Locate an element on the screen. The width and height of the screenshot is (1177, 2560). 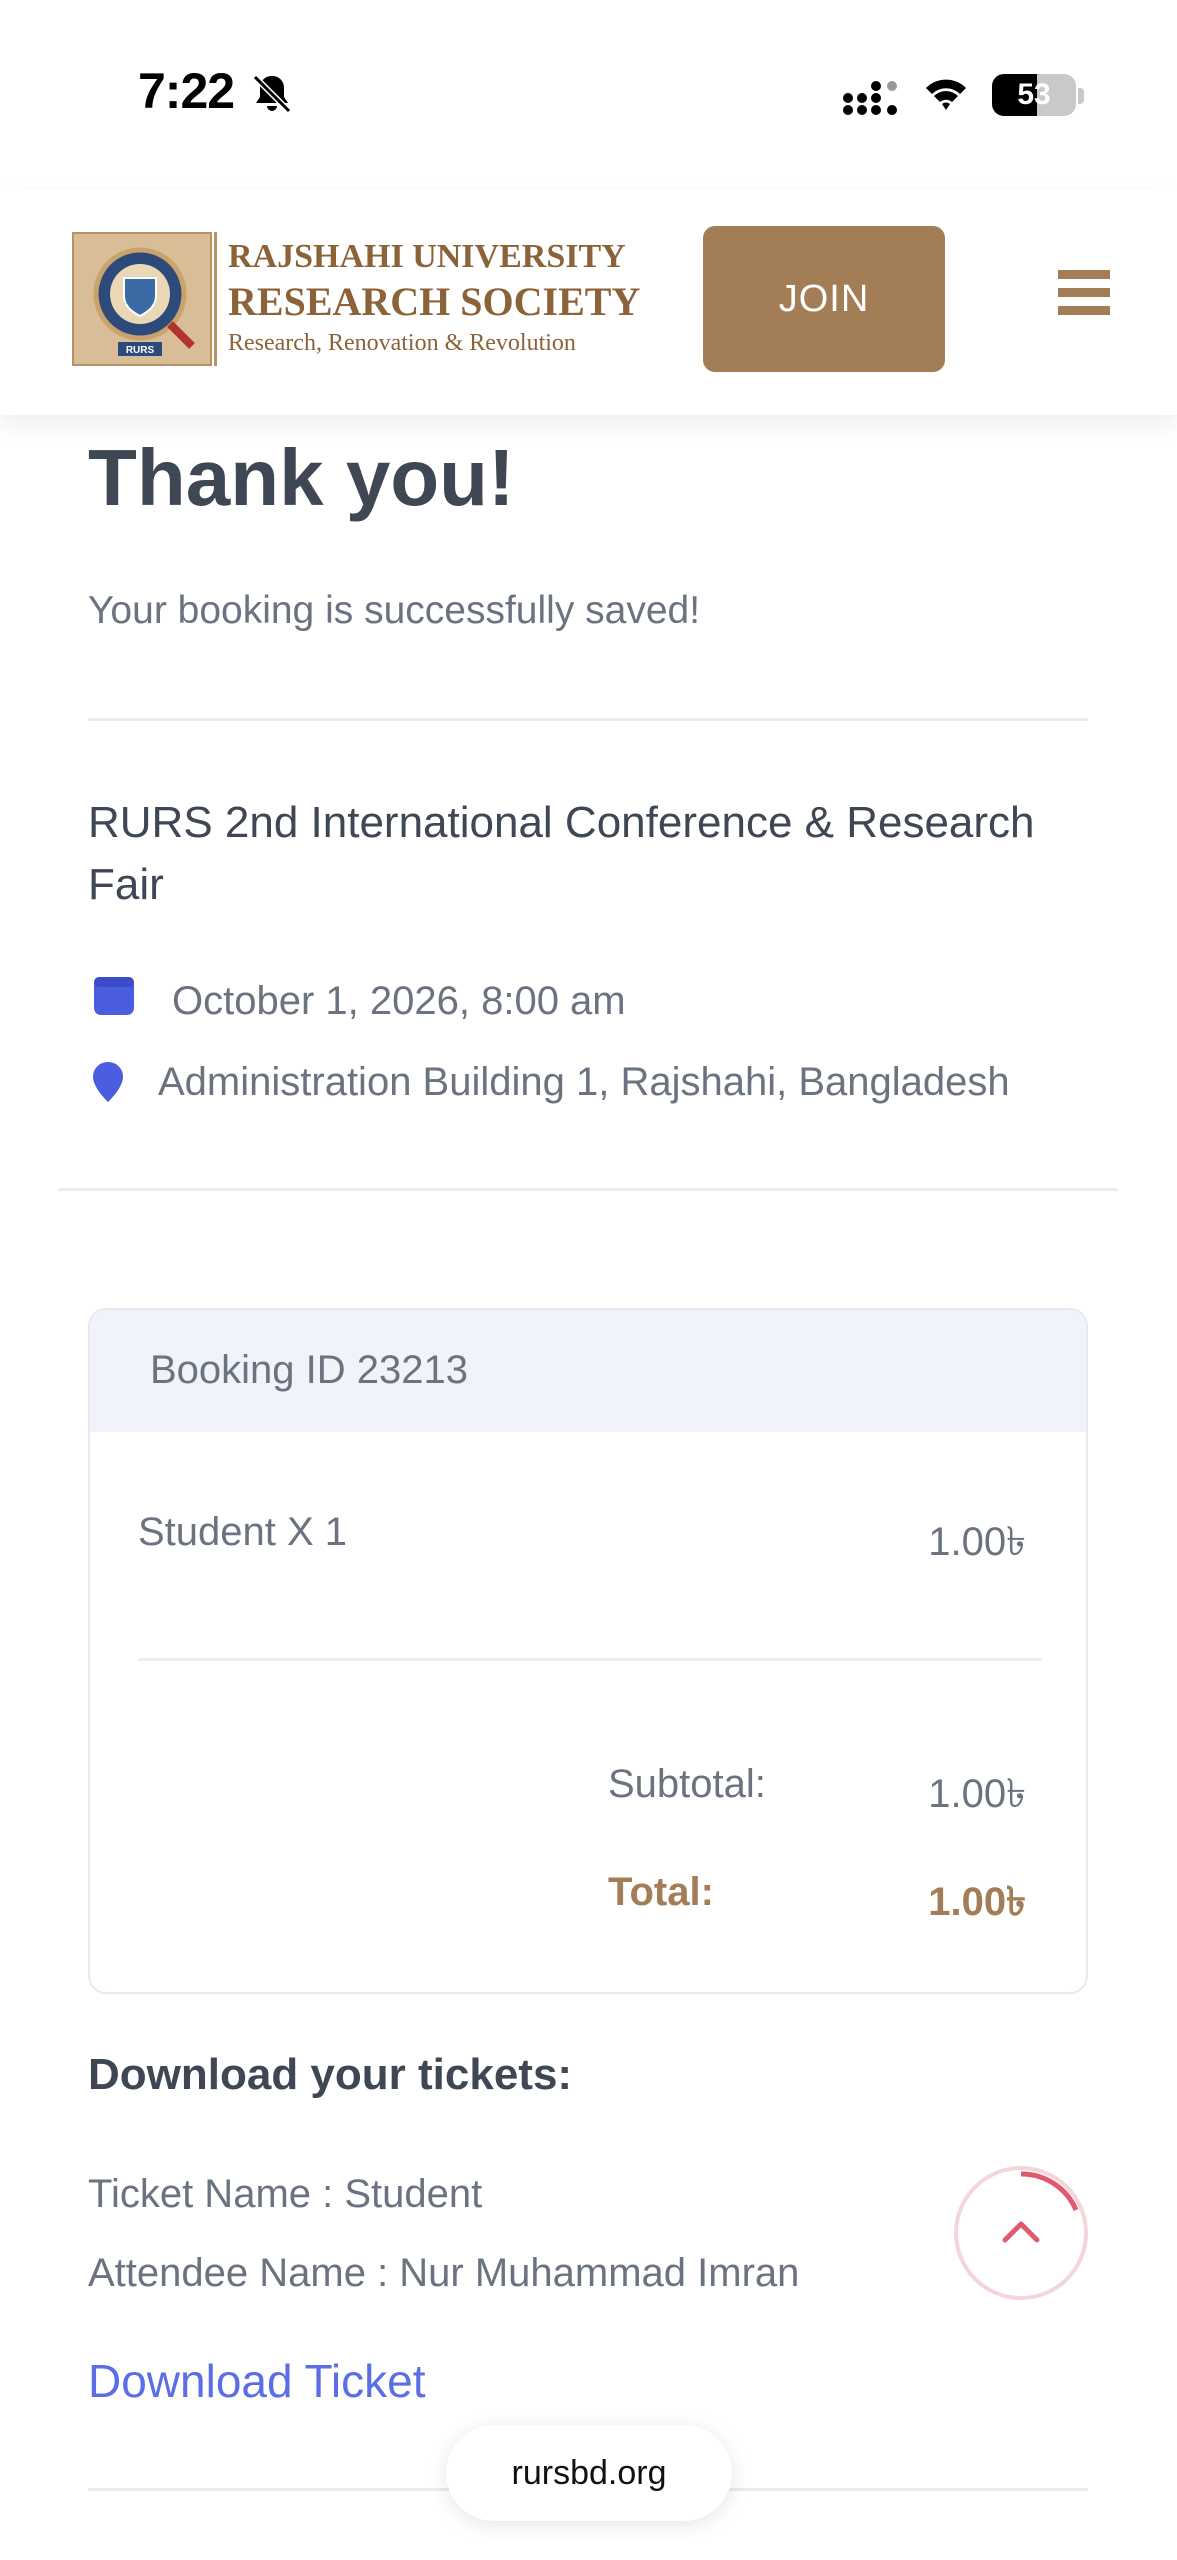
booking-saved-message: Your booking is successfully saved! is located at coordinates (394, 610).